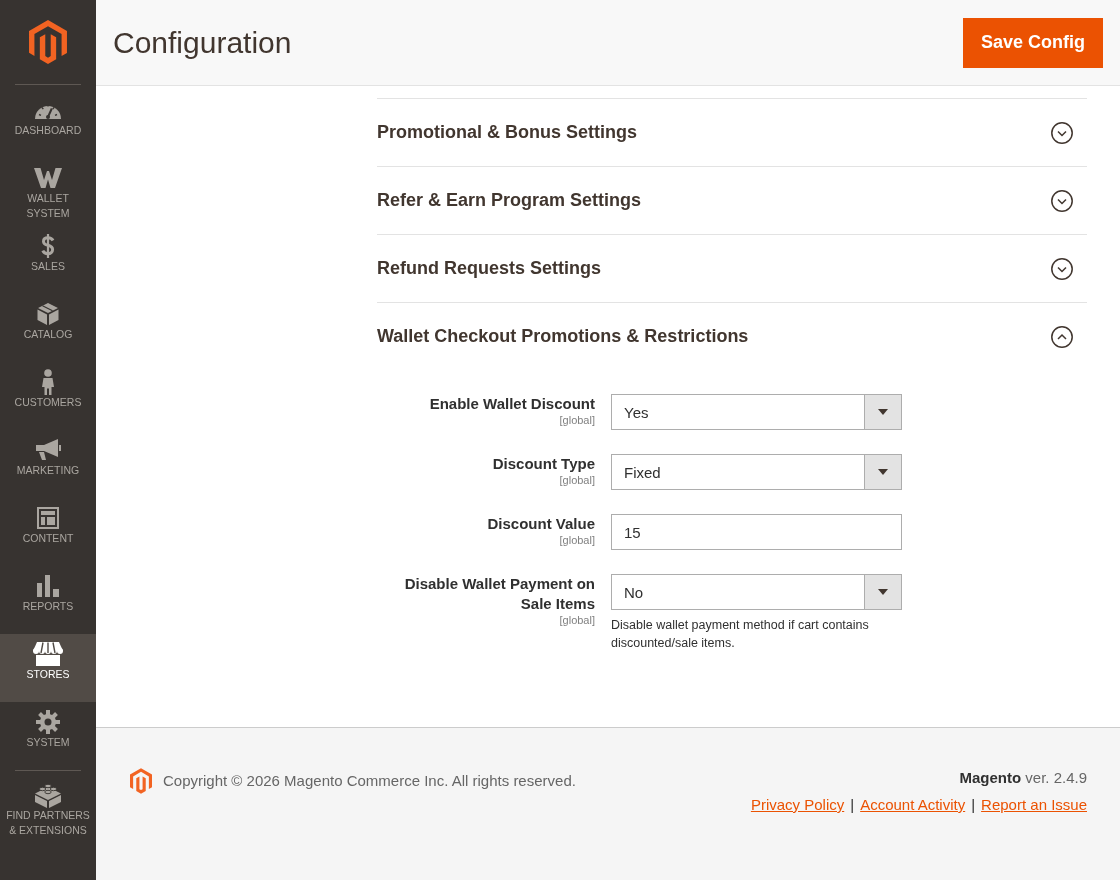 The width and height of the screenshot is (1120, 880). What do you see at coordinates (48, 668) in the screenshot?
I see `sidebar-item: STORES` at bounding box center [48, 668].